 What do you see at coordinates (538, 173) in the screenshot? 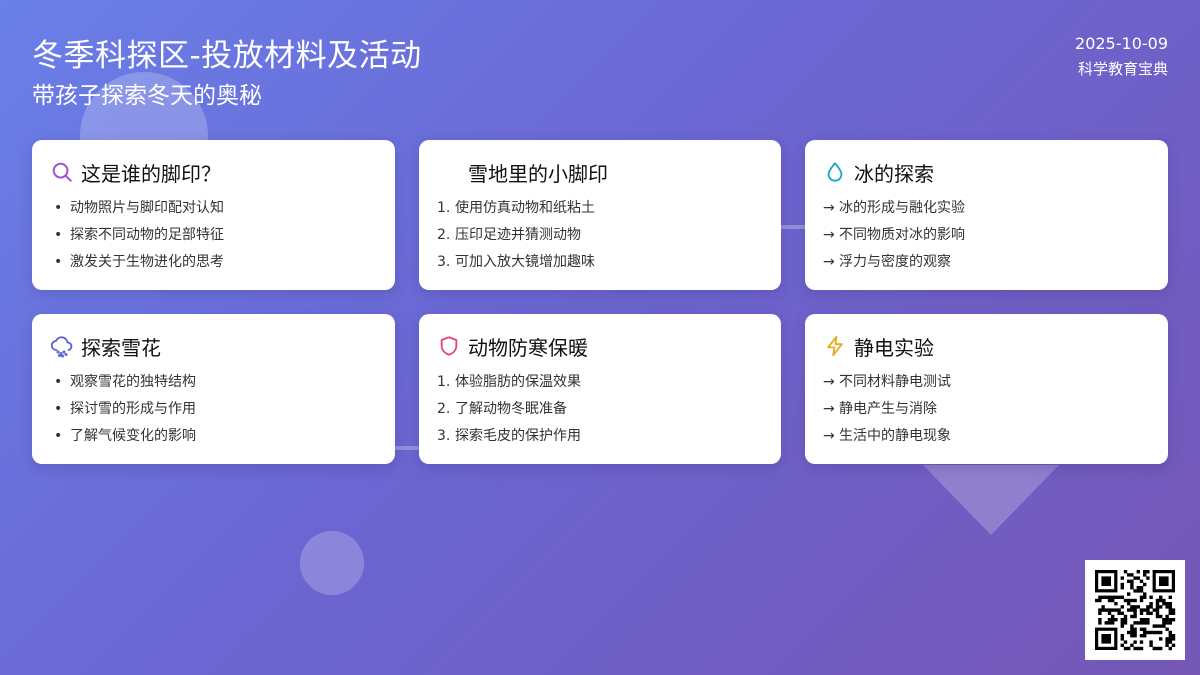
I see `card-title: 雪地里的小脚印` at bounding box center [538, 173].